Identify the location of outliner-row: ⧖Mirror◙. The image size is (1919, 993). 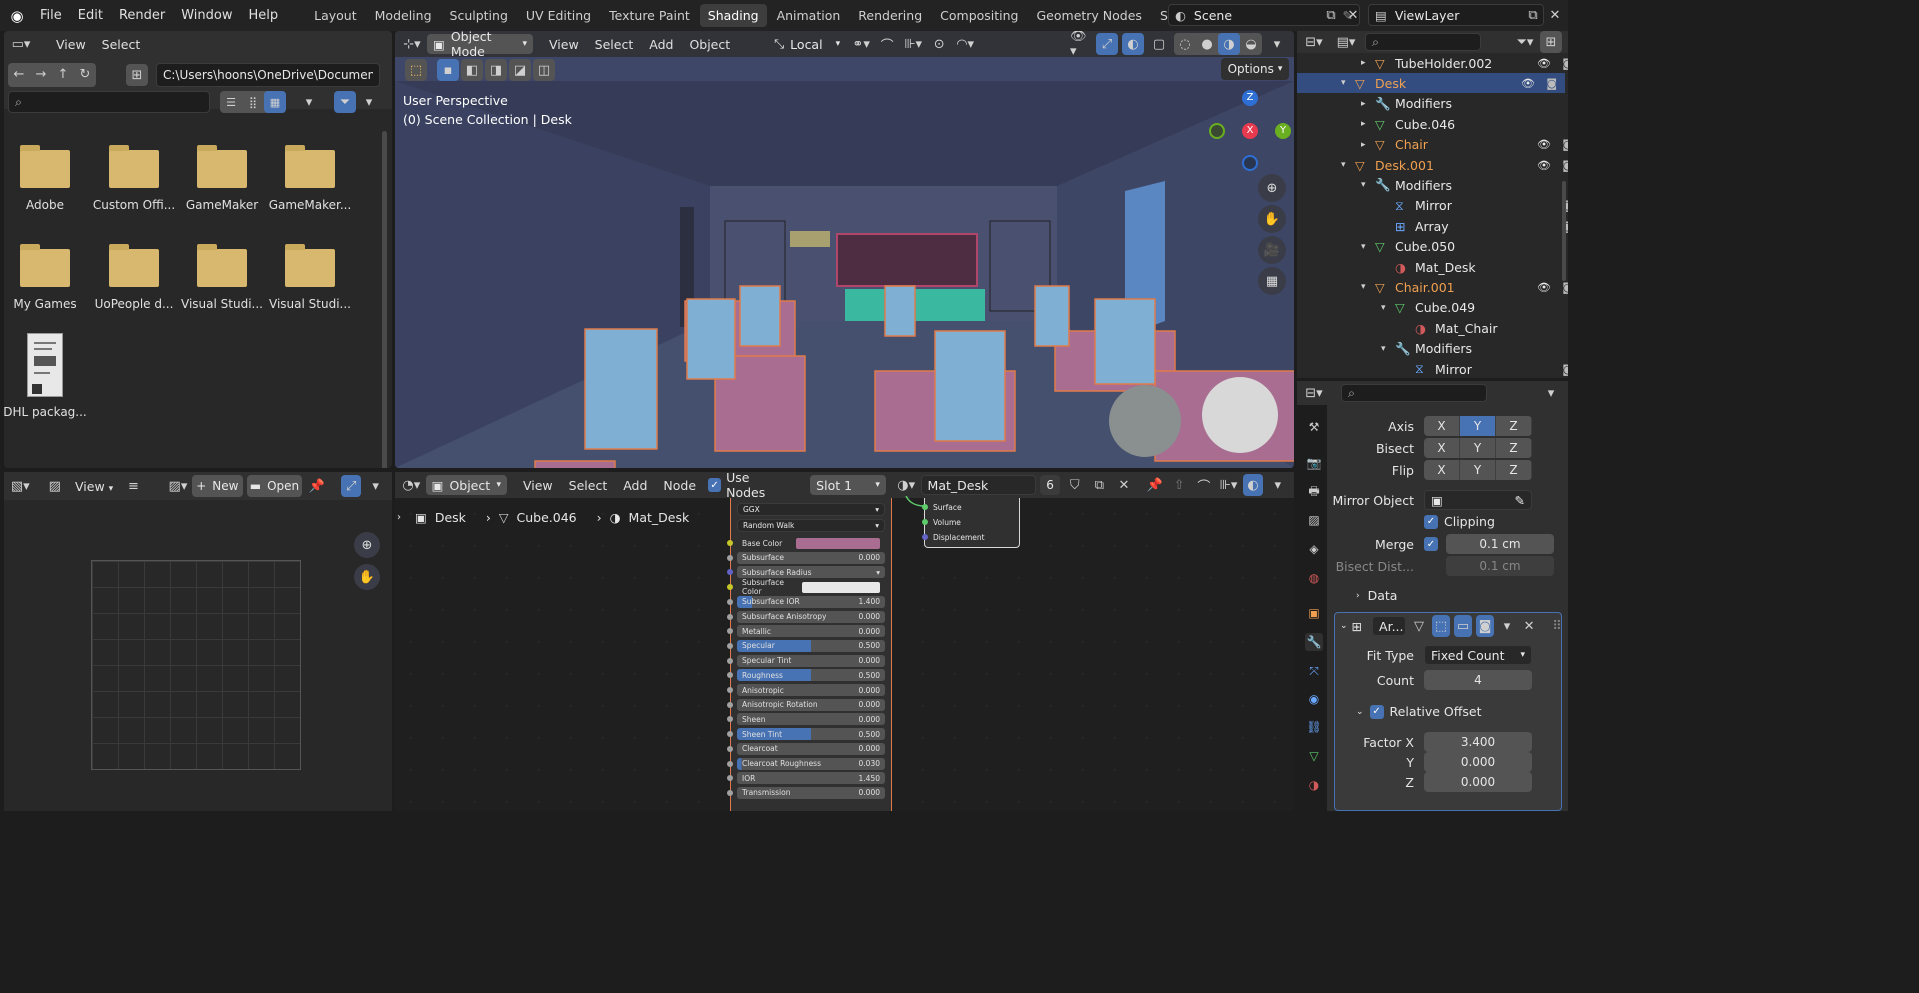
(1474, 206).